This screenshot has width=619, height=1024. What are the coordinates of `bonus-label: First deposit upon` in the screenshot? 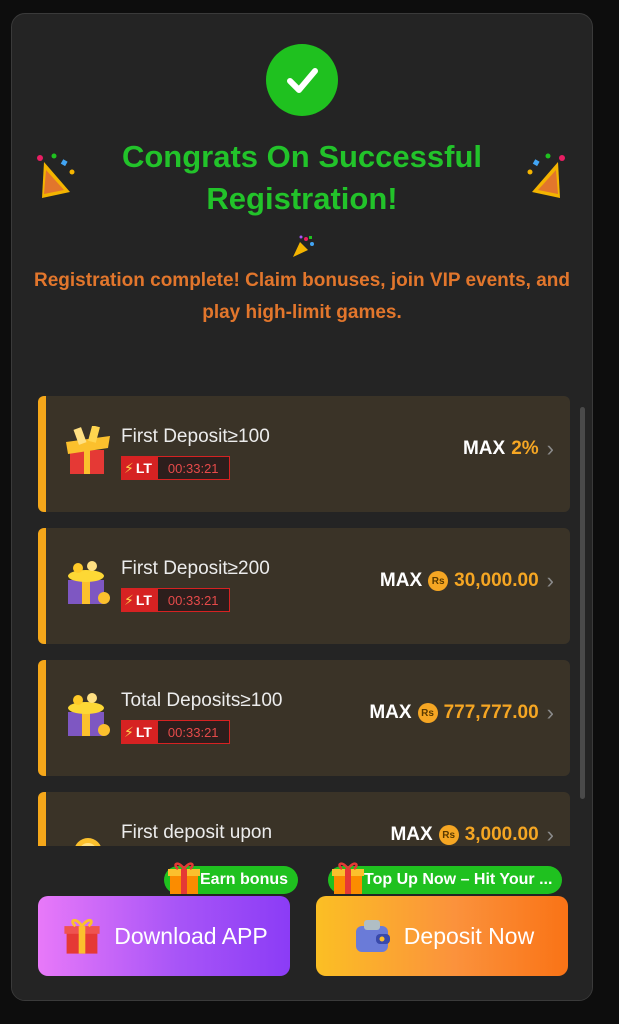 It's located at (197, 832).